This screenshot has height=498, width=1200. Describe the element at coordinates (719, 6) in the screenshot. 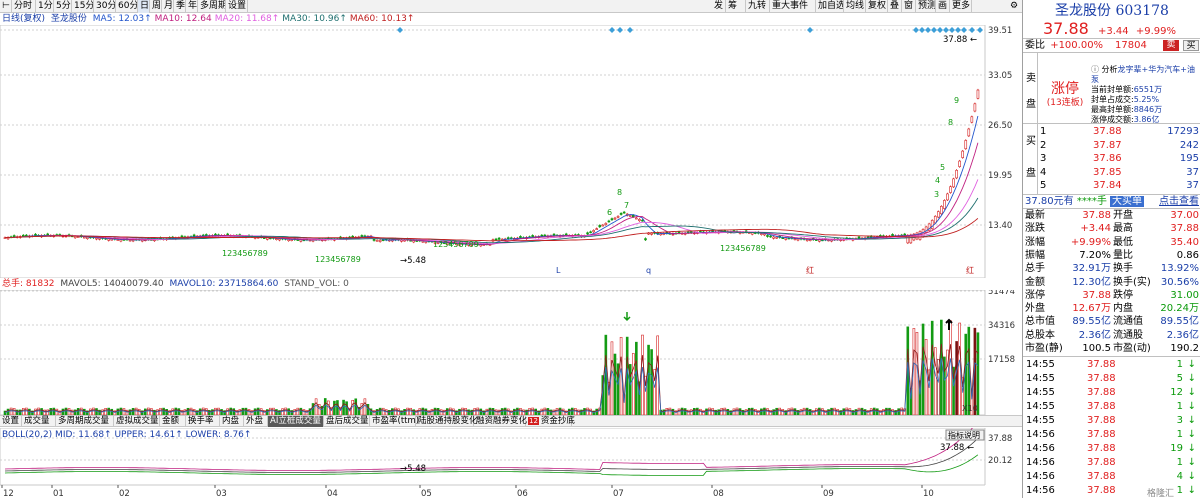

I see `toolbar-button-0: 发` at that location.